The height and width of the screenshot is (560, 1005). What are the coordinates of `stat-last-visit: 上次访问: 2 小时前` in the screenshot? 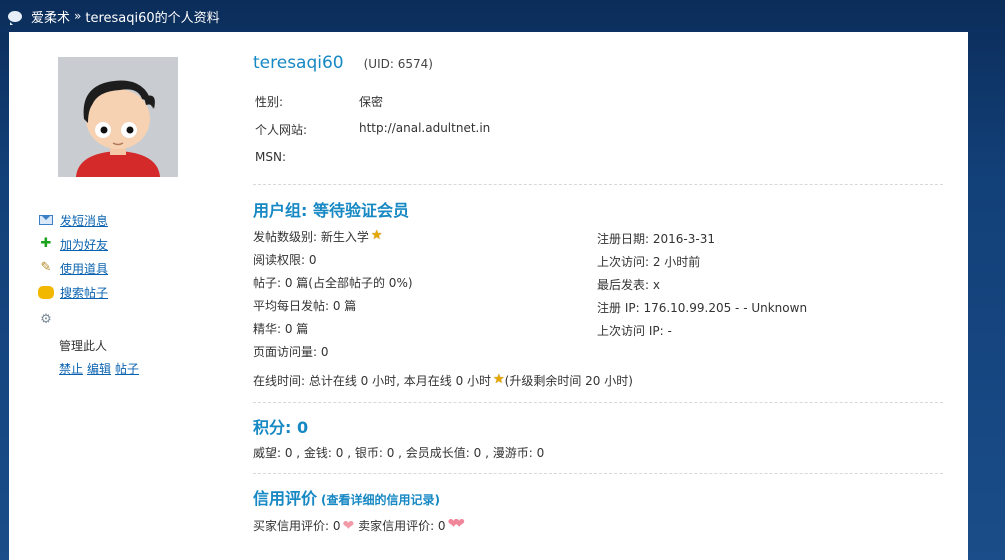 It's located at (649, 262).